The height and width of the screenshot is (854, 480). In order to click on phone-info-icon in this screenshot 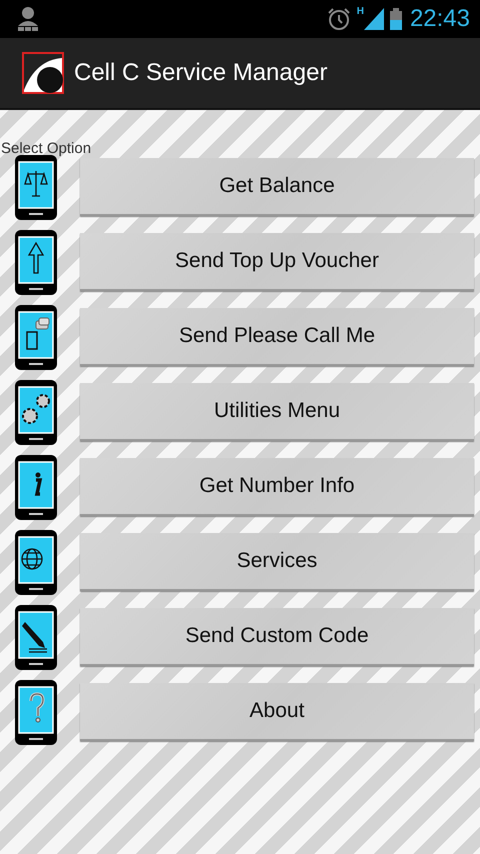, I will do `click(36, 487)`.